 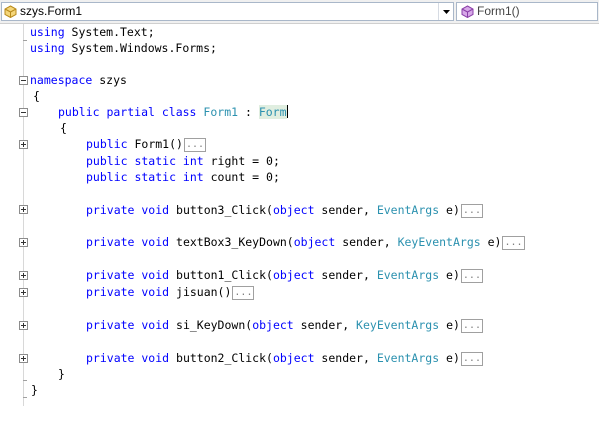 What do you see at coordinates (155, 144) in the screenshot?
I see `code-text: Form1()` at bounding box center [155, 144].